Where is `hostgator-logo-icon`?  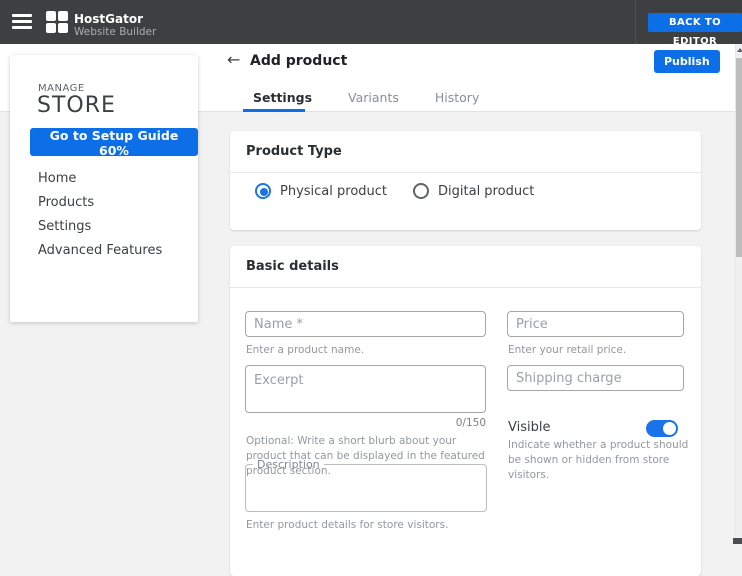 hostgator-logo-icon is located at coordinates (57, 22).